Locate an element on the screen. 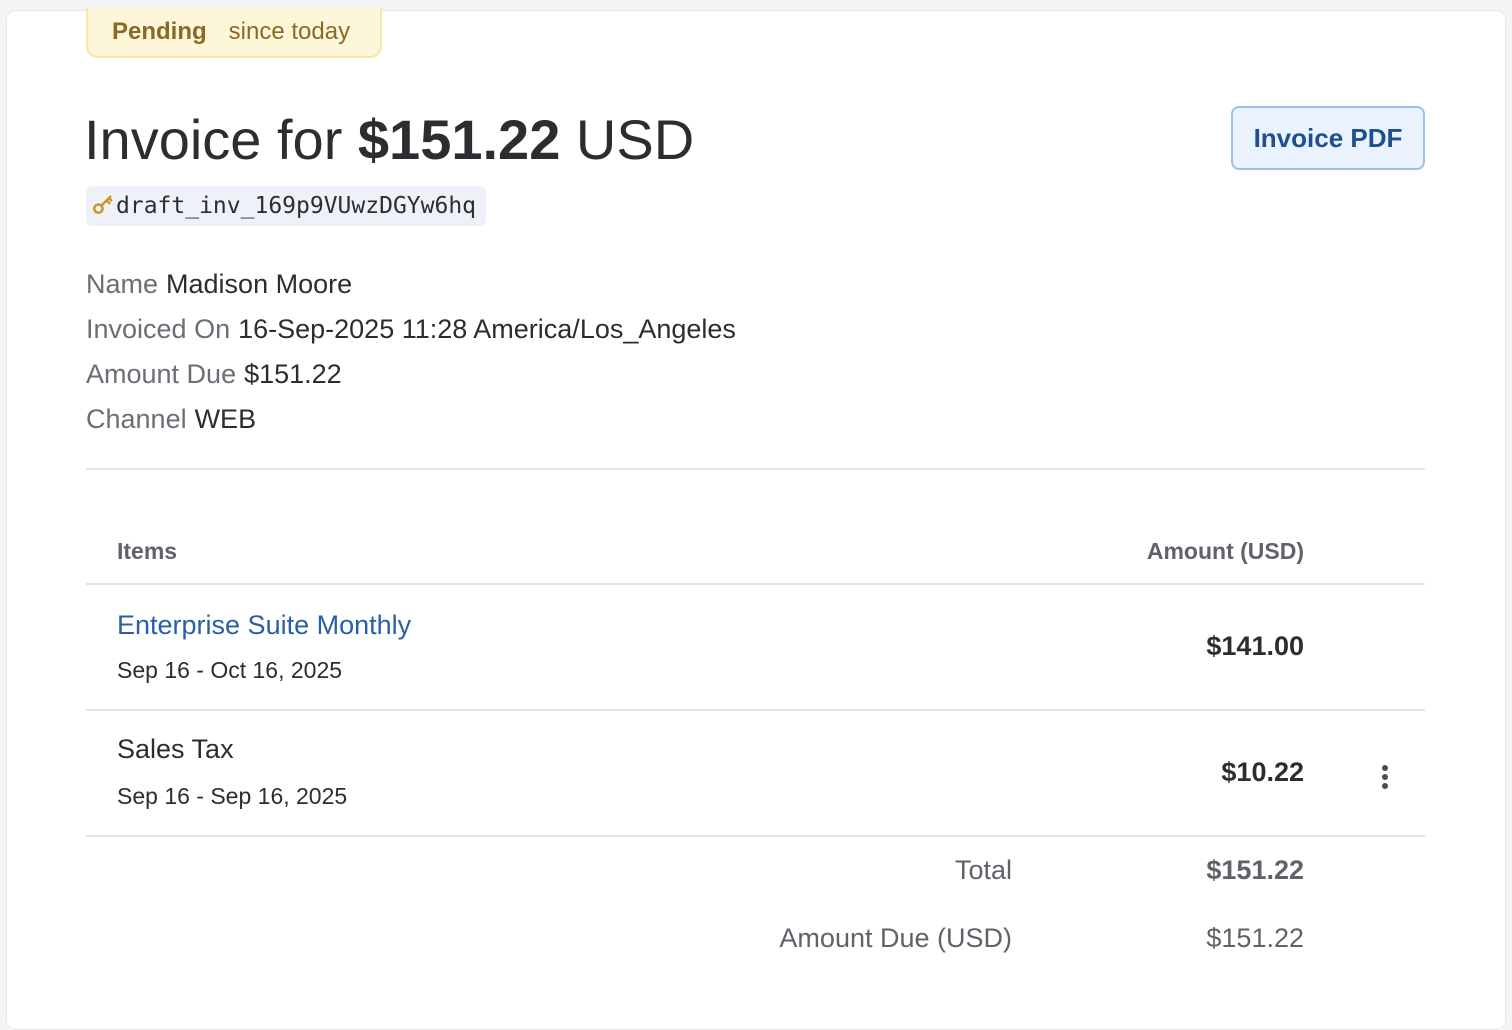 The height and width of the screenshot is (1030, 1512). key-icon is located at coordinates (103, 206).